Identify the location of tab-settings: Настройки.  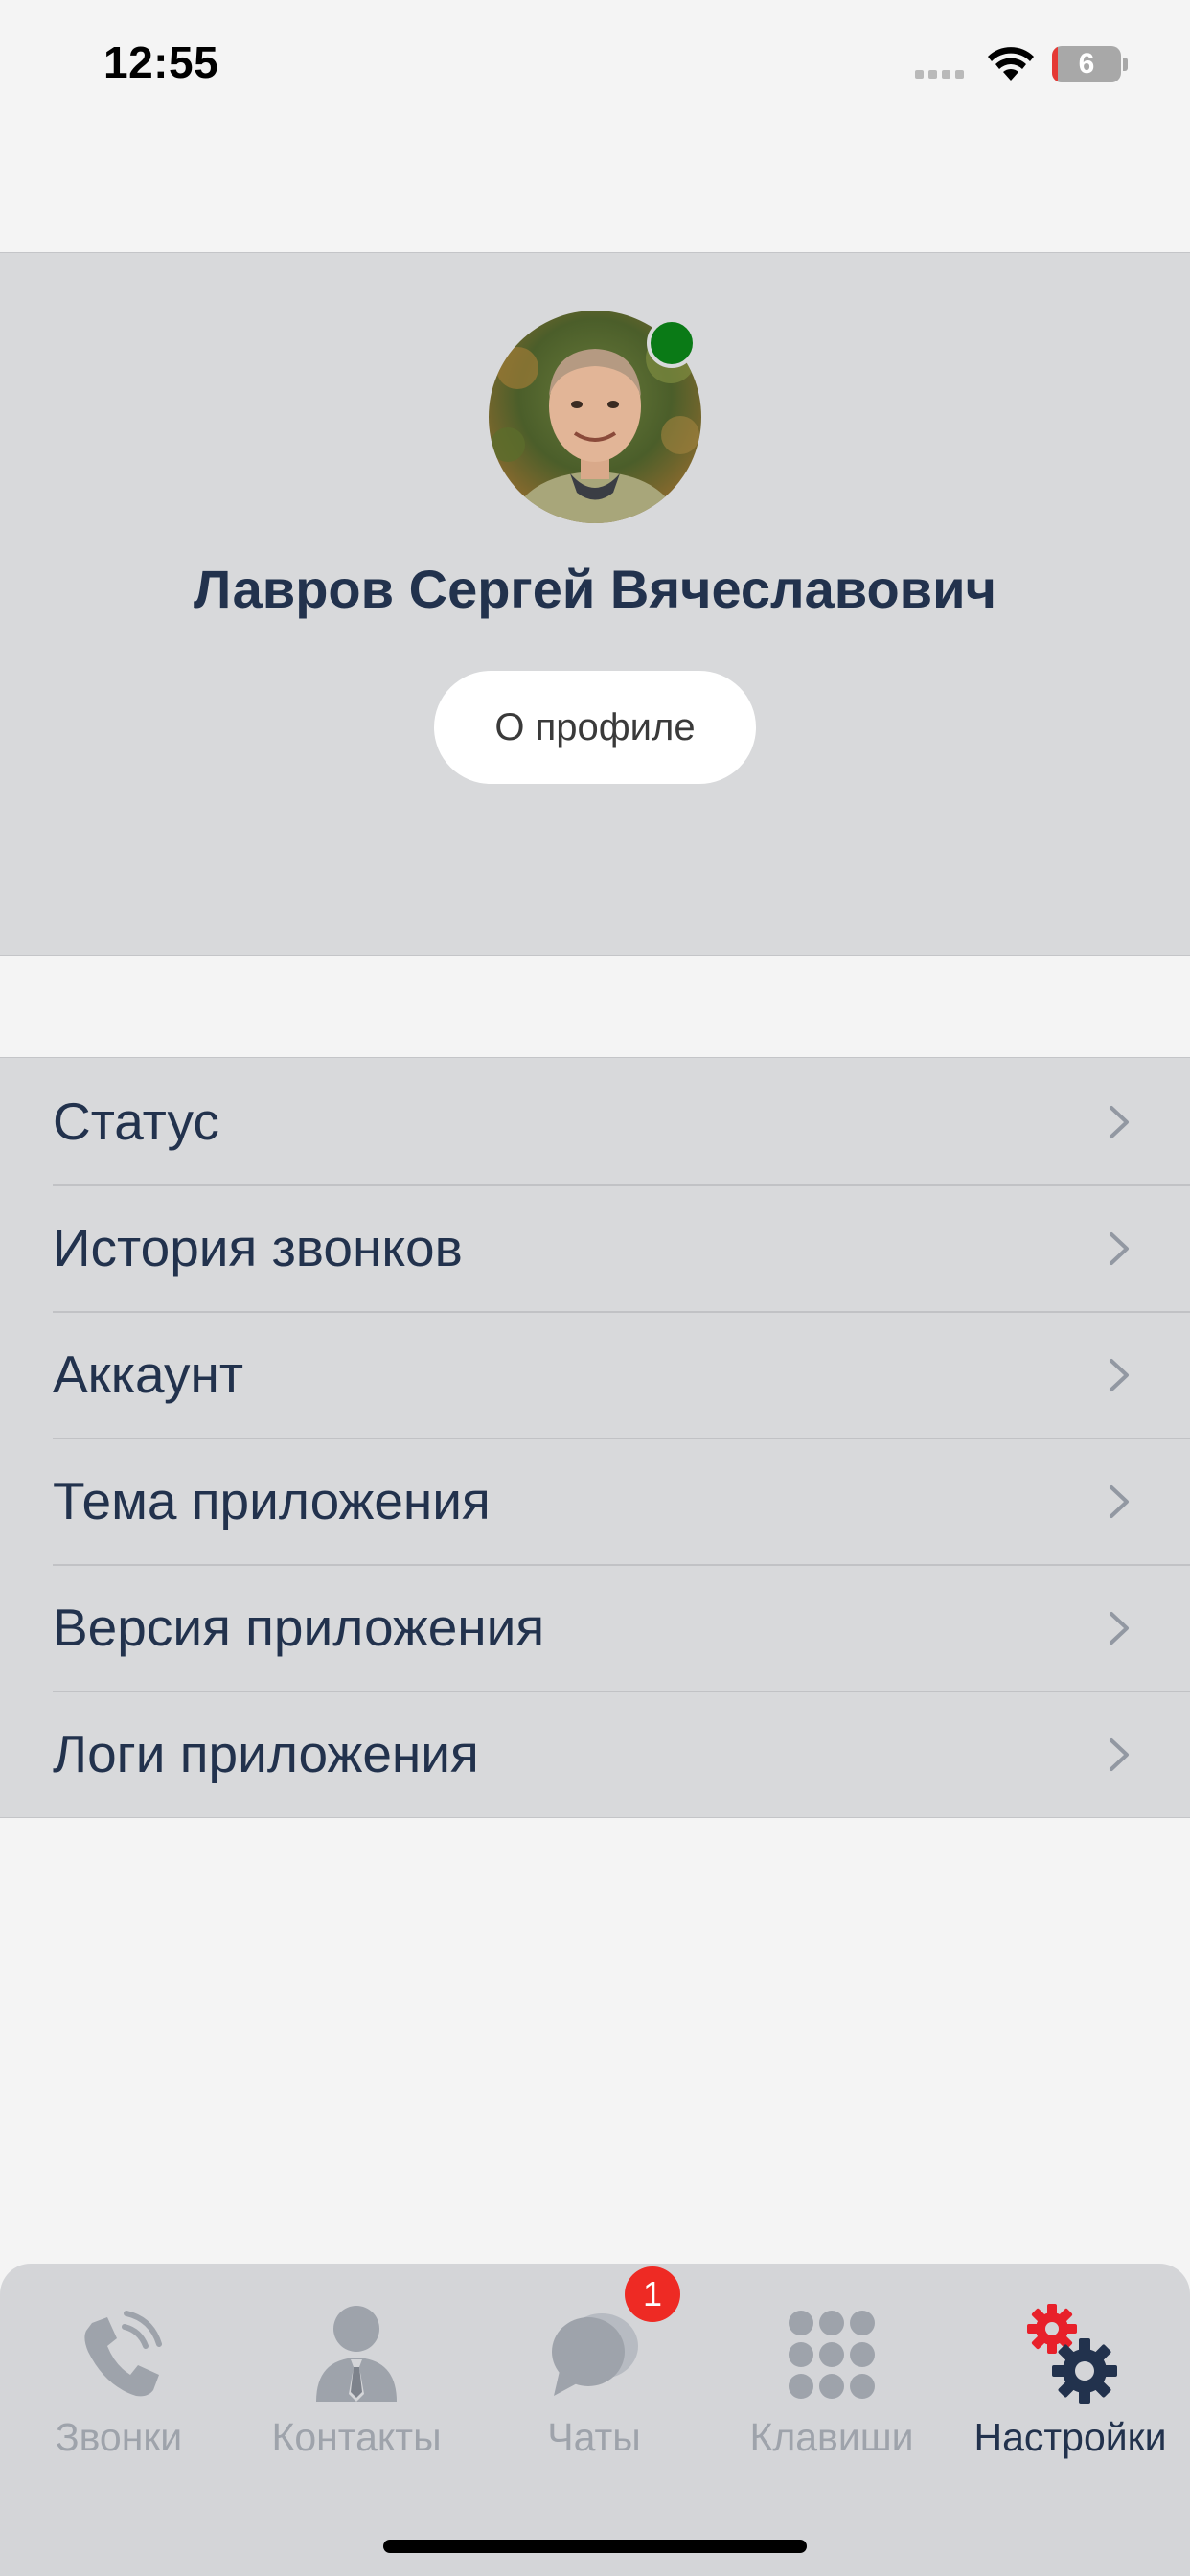
(1070, 2379).